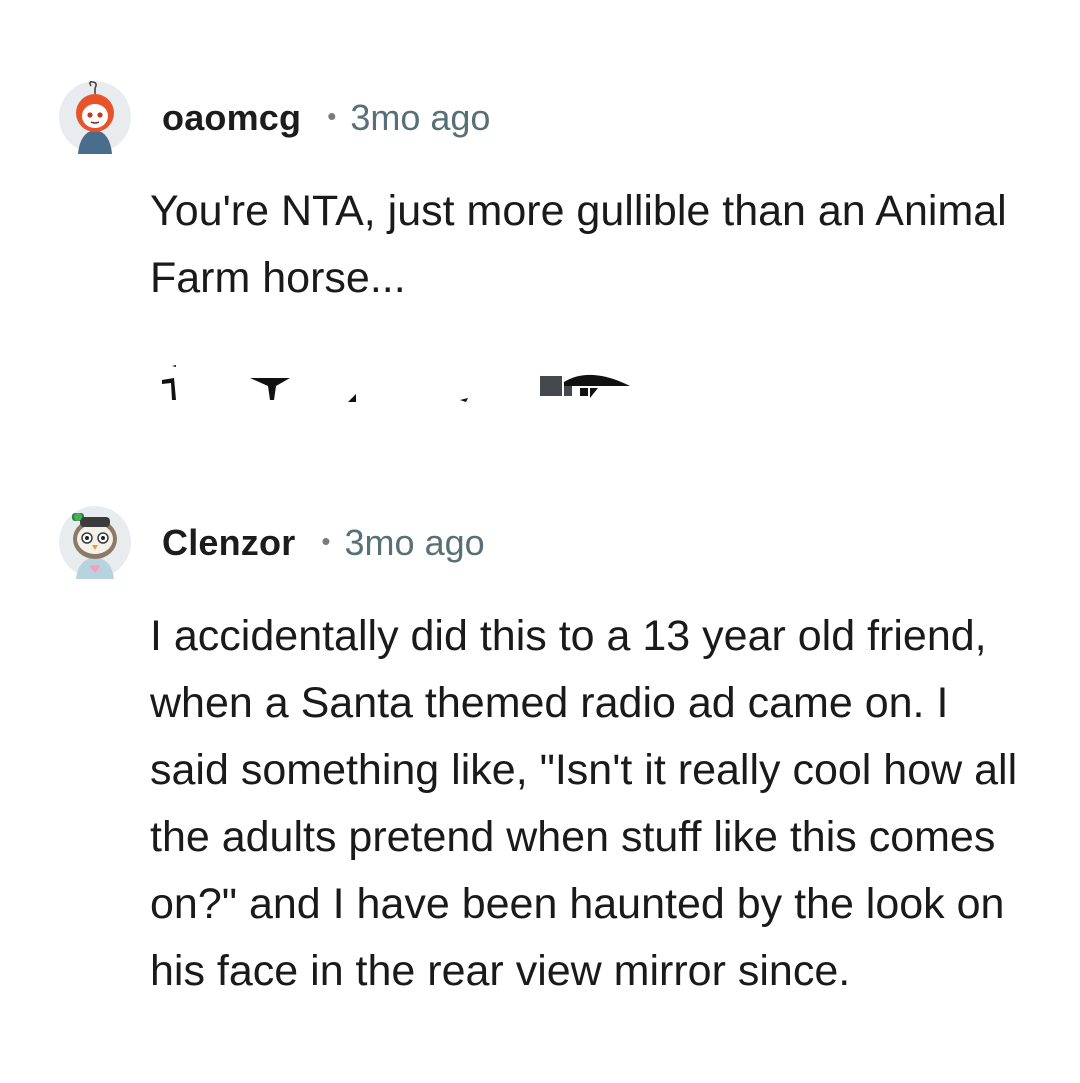 The image size is (1080, 1083). I want to click on reply-icon-fragment, so click(352, 398).